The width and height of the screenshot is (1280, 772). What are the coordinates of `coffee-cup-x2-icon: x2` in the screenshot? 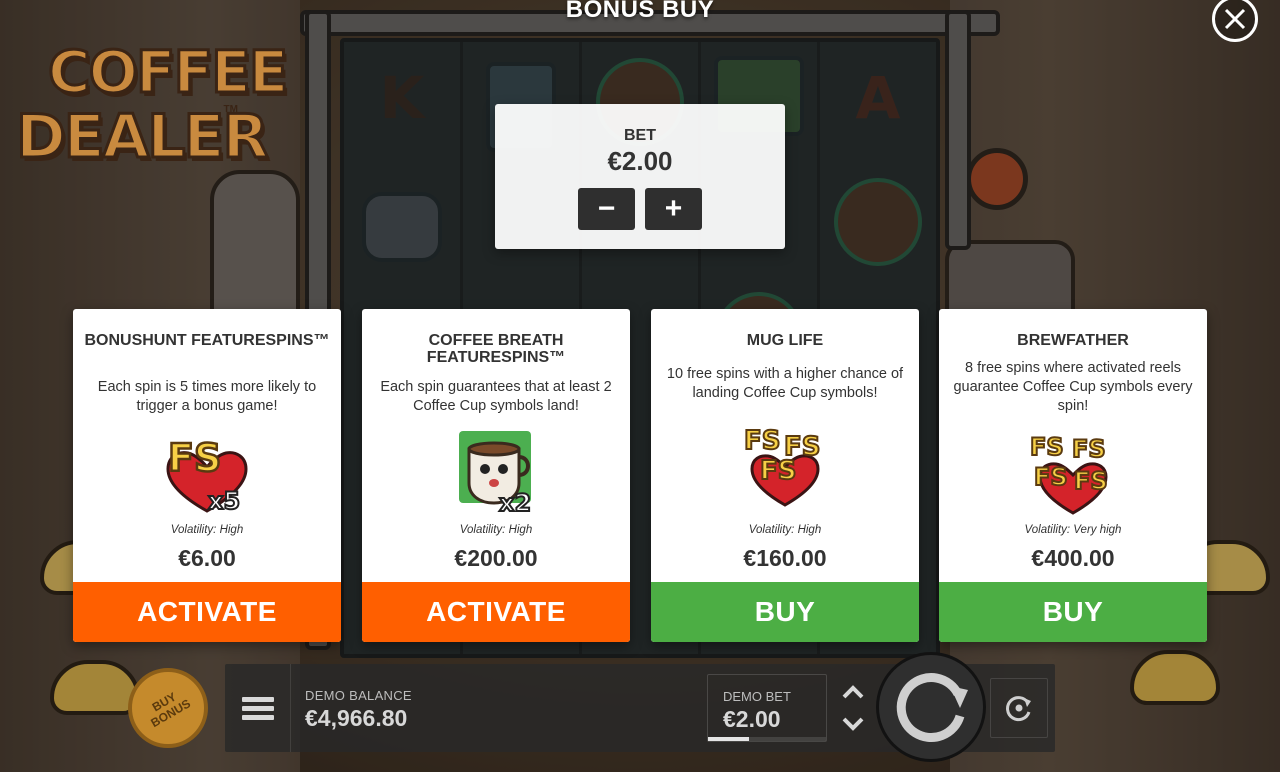 It's located at (495, 473).